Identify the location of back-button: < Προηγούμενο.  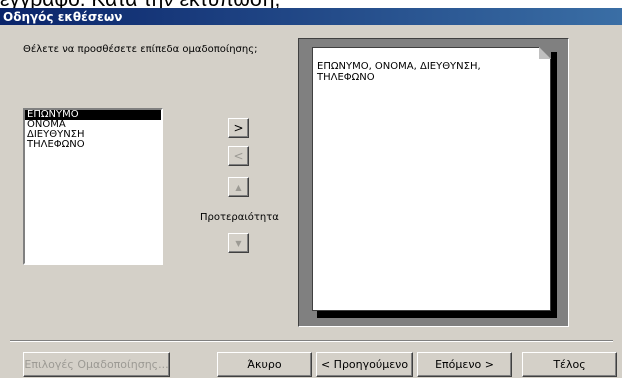
(364, 364).